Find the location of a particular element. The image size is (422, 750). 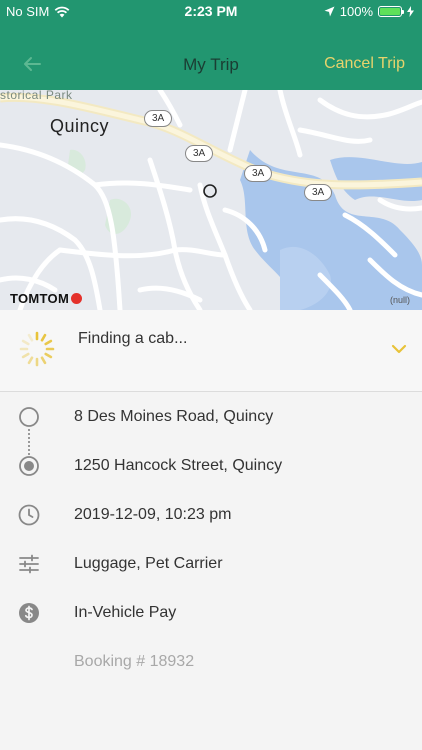

map-park-label: storical Park is located at coordinates (36, 96).